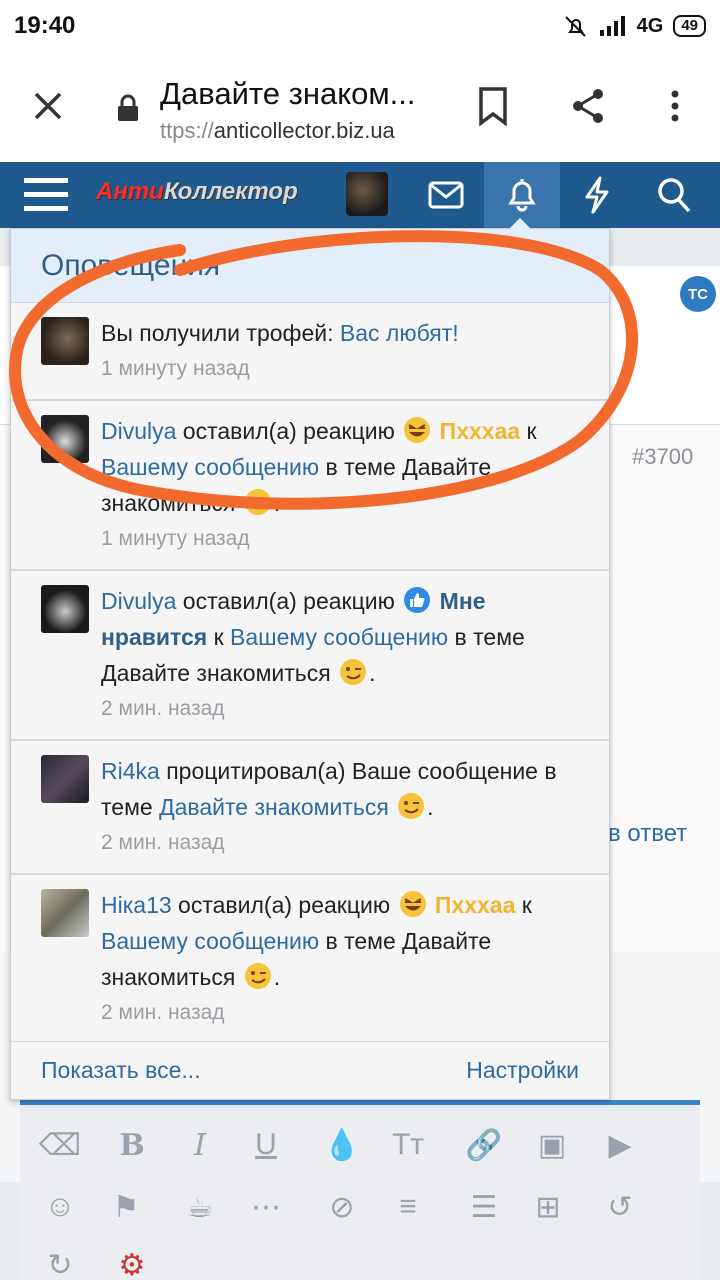 The height and width of the screenshot is (1280, 720). I want to click on status-bar: 19:40 4G 49, so click(360, 26).